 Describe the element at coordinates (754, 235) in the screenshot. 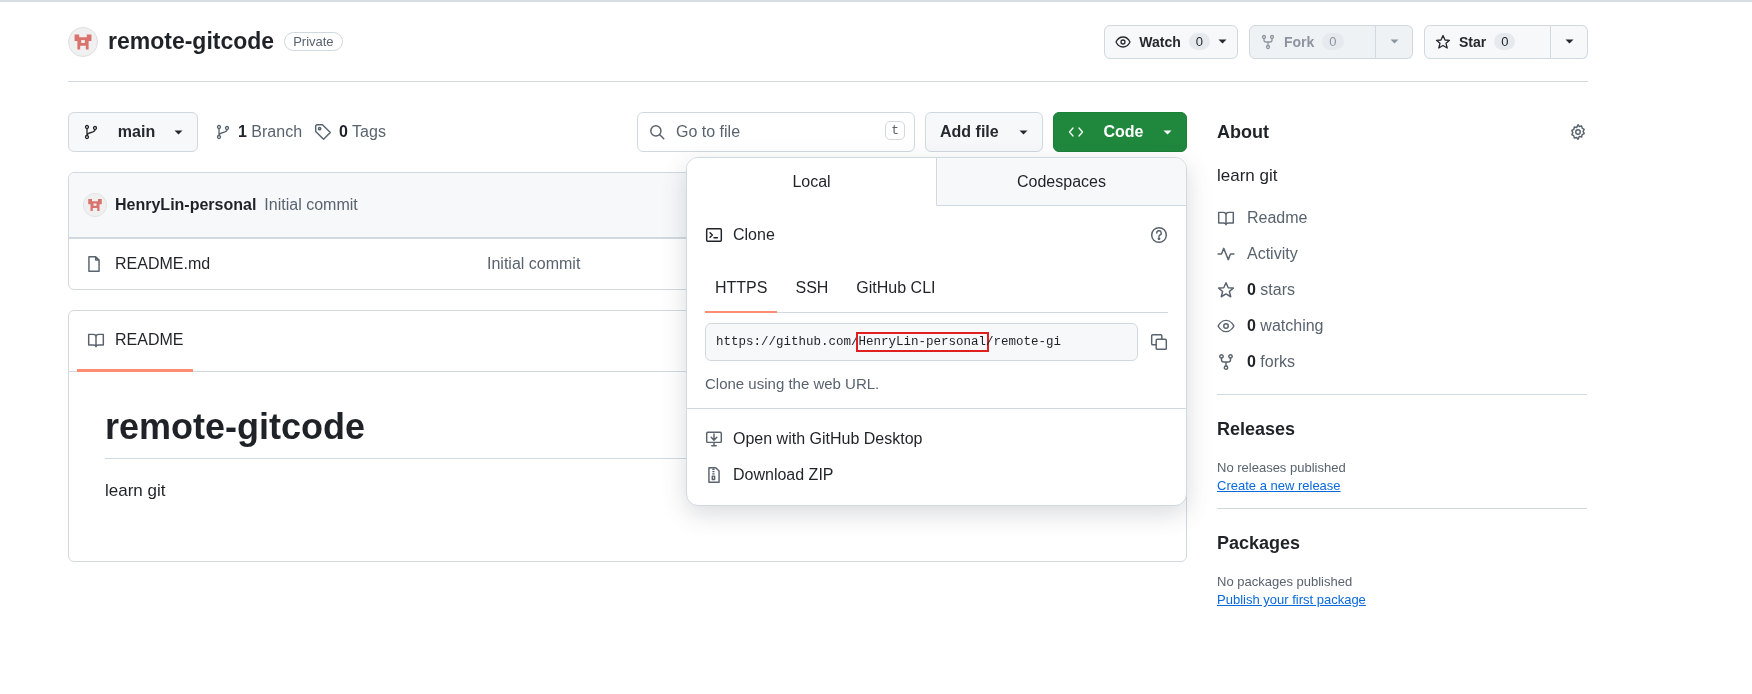

I see `clone-title: Clone` at that location.